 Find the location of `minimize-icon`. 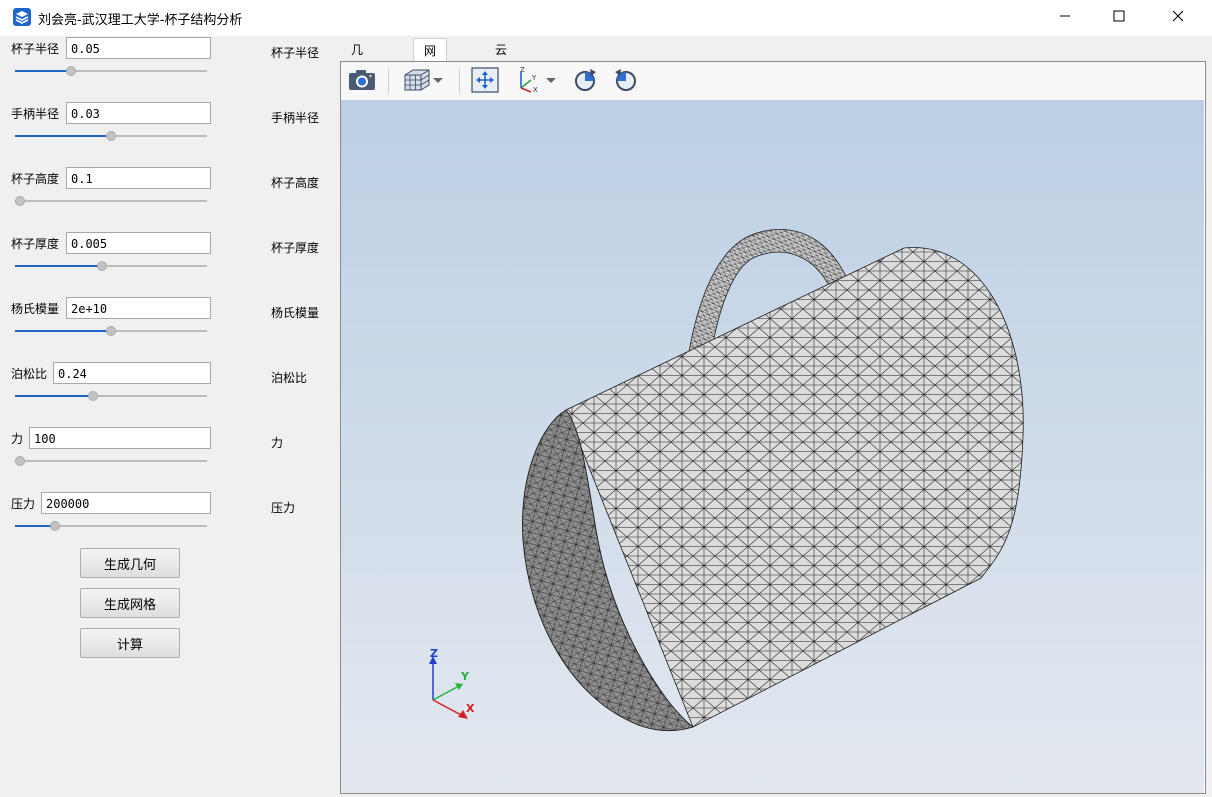

minimize-icon is located at coordinates (1065, 17).